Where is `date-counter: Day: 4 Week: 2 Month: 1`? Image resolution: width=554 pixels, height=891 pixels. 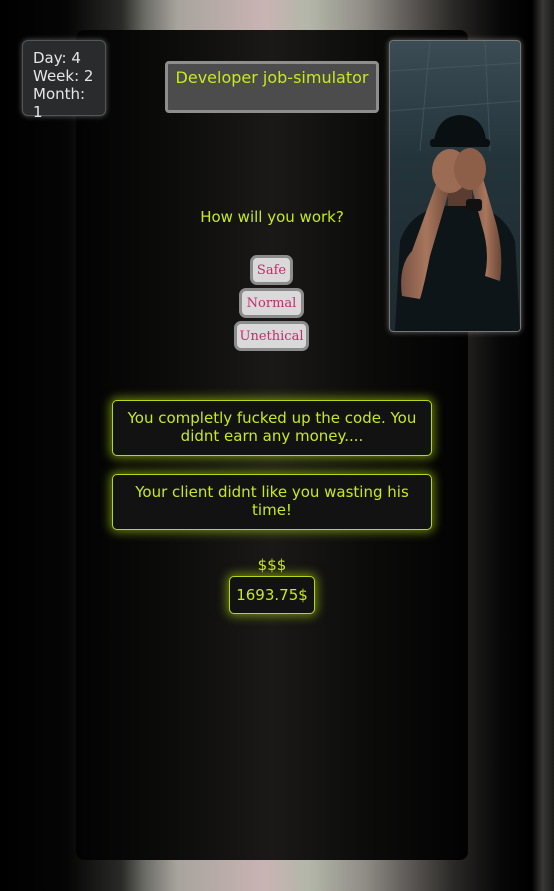 date-counter: Day: 4 Week: 2 Month: 1 is located at coordinates (64, 80).